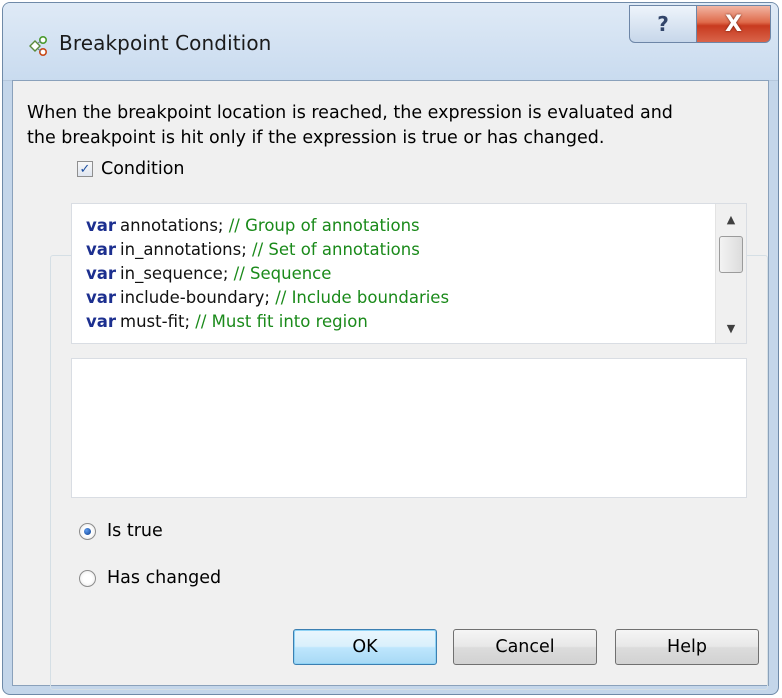  Describe the element at coordinates (87, 531) in the screenshot. I see `is-true-radio` at that location.